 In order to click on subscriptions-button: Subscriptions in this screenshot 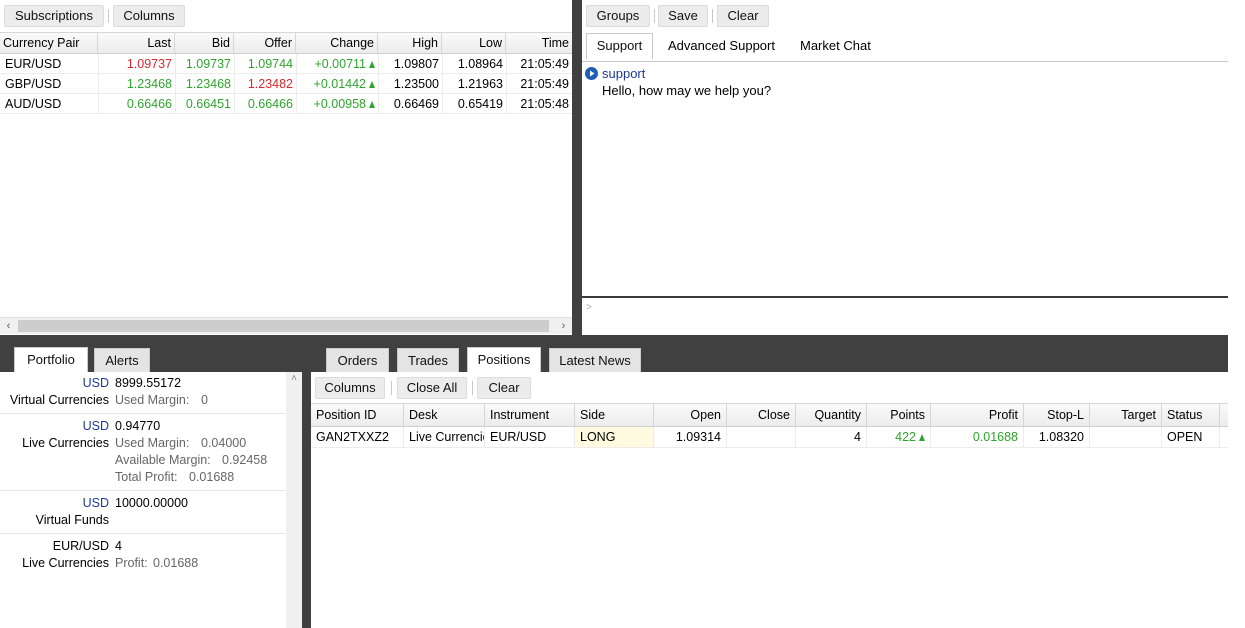, I will do `click(54, 16)`.